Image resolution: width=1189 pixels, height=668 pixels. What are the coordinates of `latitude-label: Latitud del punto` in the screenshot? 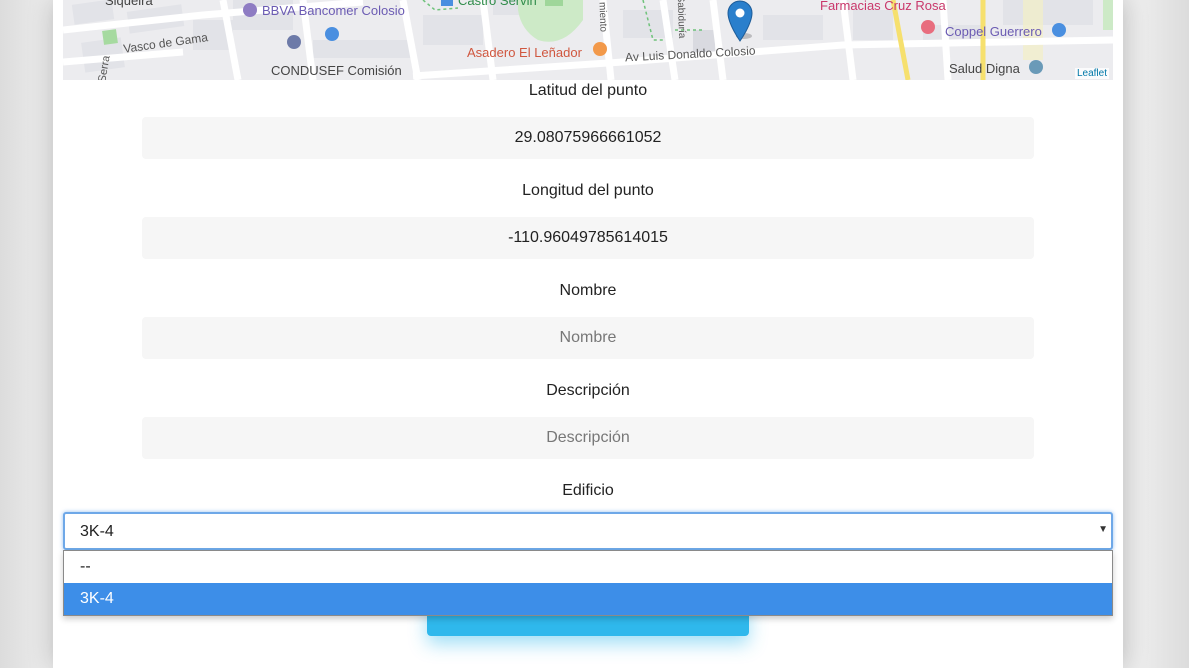 It's located at (588, 90).